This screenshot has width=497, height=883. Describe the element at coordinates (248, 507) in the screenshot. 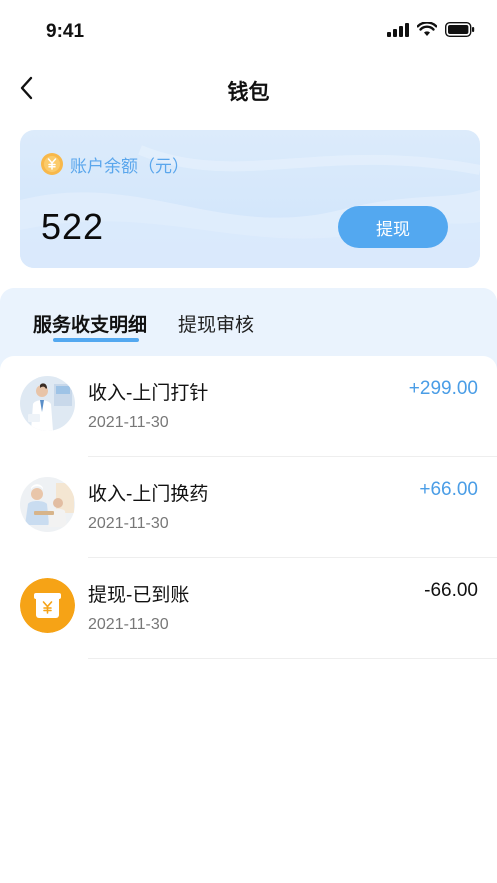

I see `list-item: 收入-上门换药 2021-11-30 +66.00` at that location.